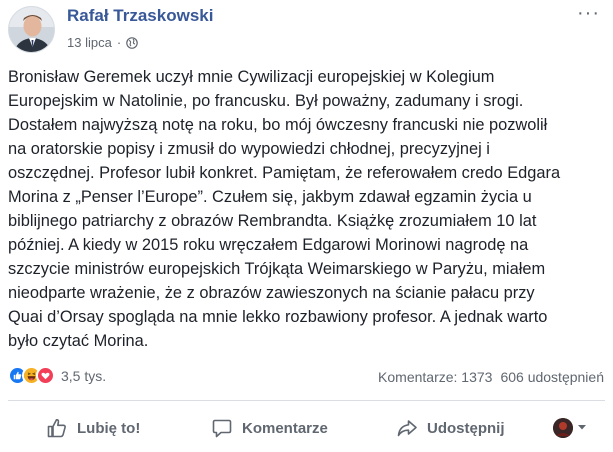  Describe the element at coordinates (140, 16) in the screenshot. I see `author-name: Rafał Trzaskowski` at that location.